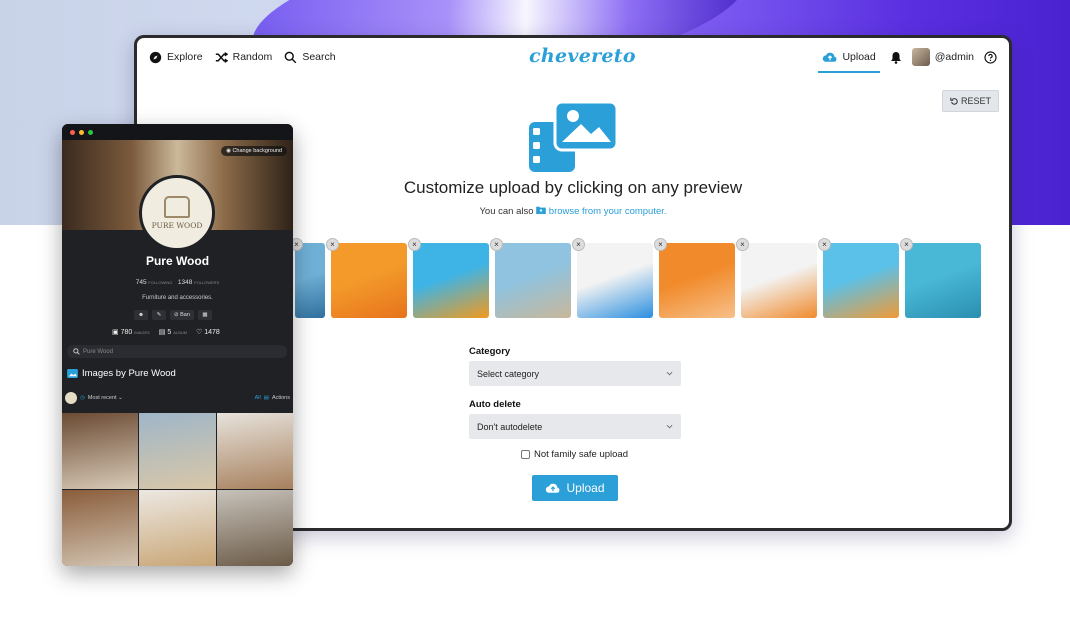 Image resolution: width=1070 pixels, height=629 pixels. I want to click on reset-label: RESET, so click(975, 101).